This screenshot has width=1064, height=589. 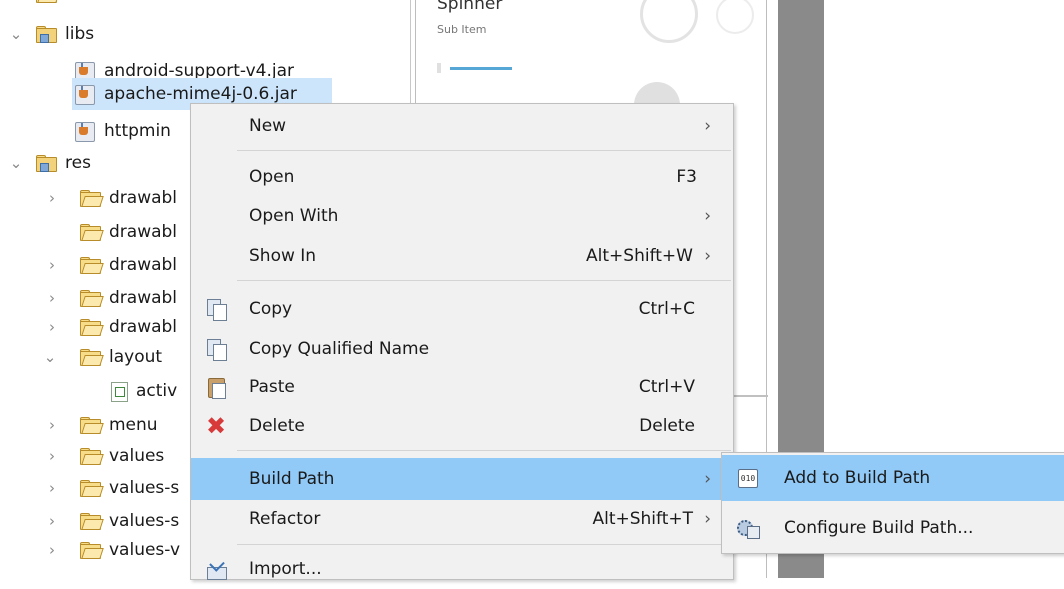 What do you see at coordinates (857, 478) in the screenshot?
I see `submenu-item-label: Add to Build Path` at bounding box center [857, 478].